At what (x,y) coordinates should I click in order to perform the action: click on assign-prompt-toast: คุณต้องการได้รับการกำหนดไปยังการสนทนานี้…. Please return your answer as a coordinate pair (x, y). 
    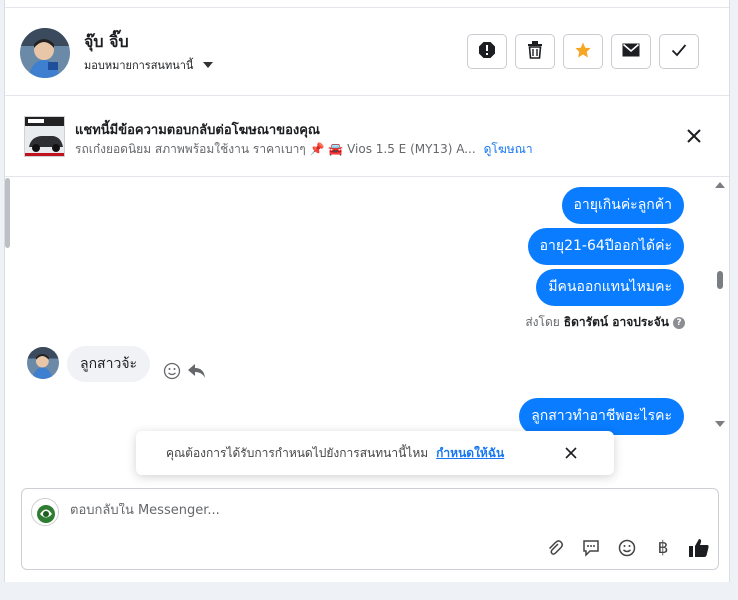
    Looking at the image, I should click on (375, 453).